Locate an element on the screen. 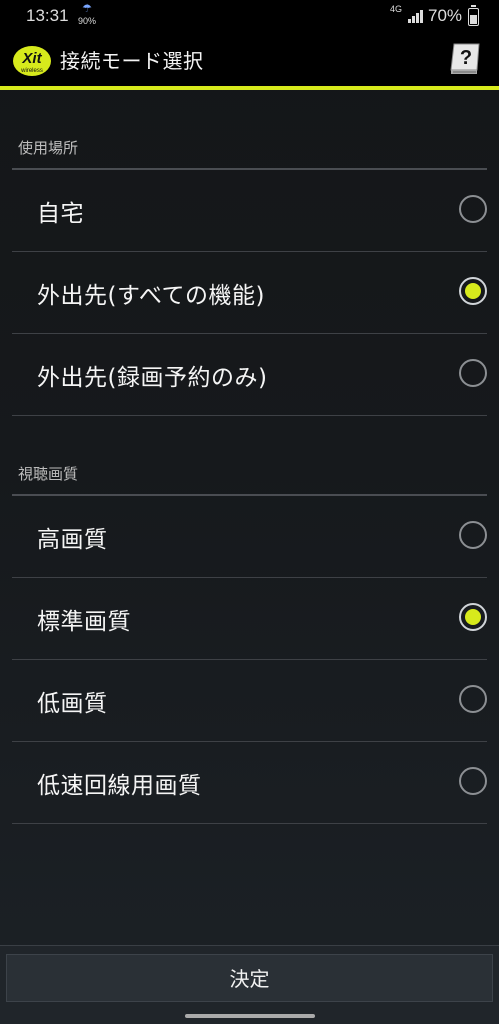  option-label: 低画質 is located at coordinates (72, 704).